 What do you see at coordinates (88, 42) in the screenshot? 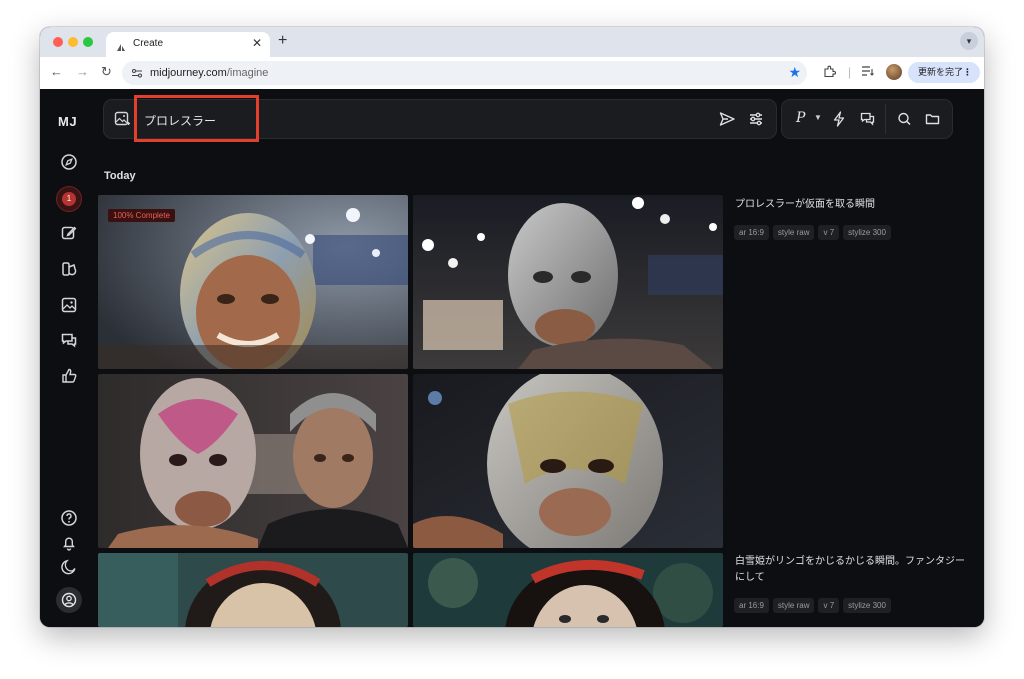
I see `zoom-window-button` at bounding box center [88, 42].